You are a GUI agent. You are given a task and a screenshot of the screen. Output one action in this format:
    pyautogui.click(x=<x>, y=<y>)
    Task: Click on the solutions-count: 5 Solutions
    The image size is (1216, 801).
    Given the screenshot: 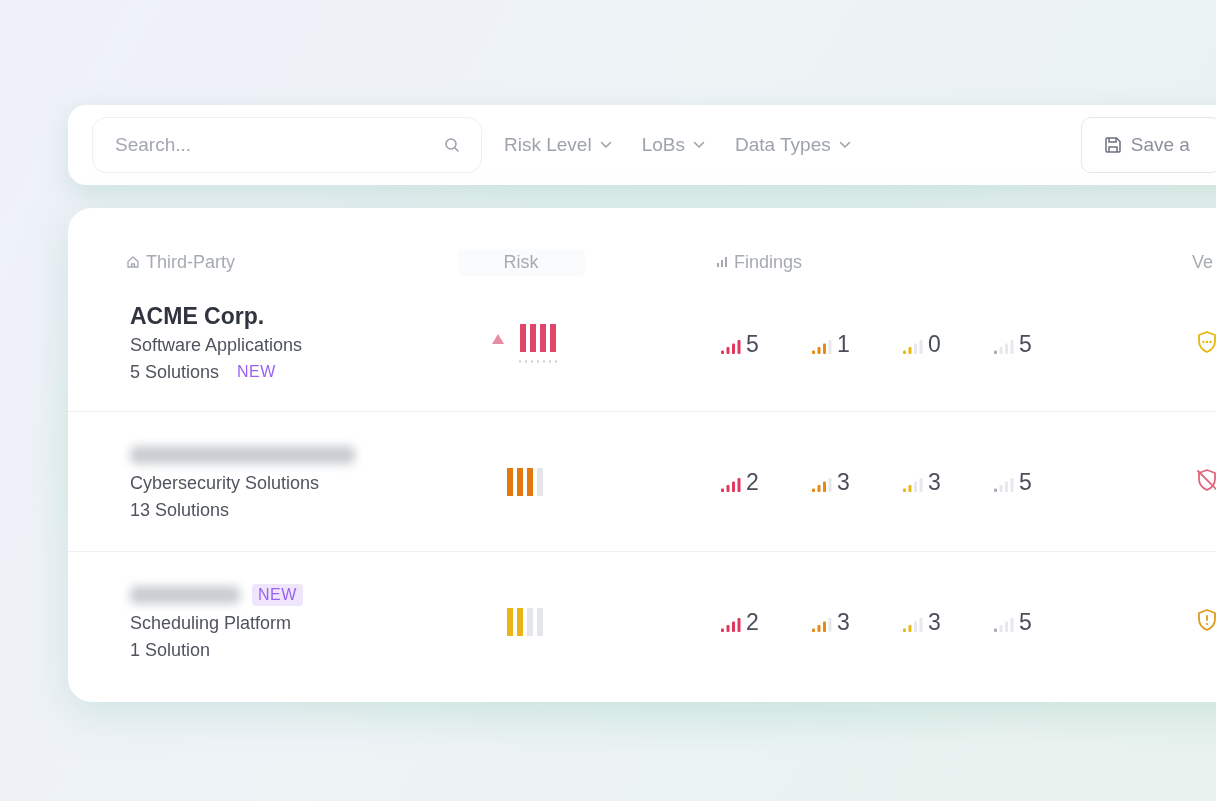 What is the action you would take?
    pyautogui.click(x=175, y=372)
    